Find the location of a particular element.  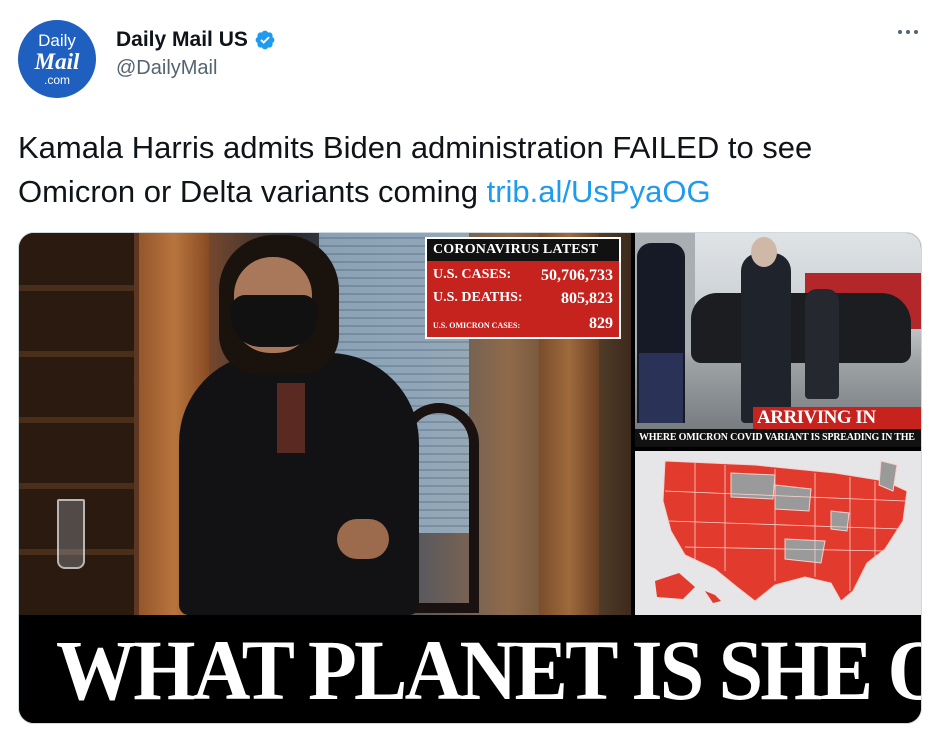

covid-value: 805,823 is located at coordinates (587, 298).